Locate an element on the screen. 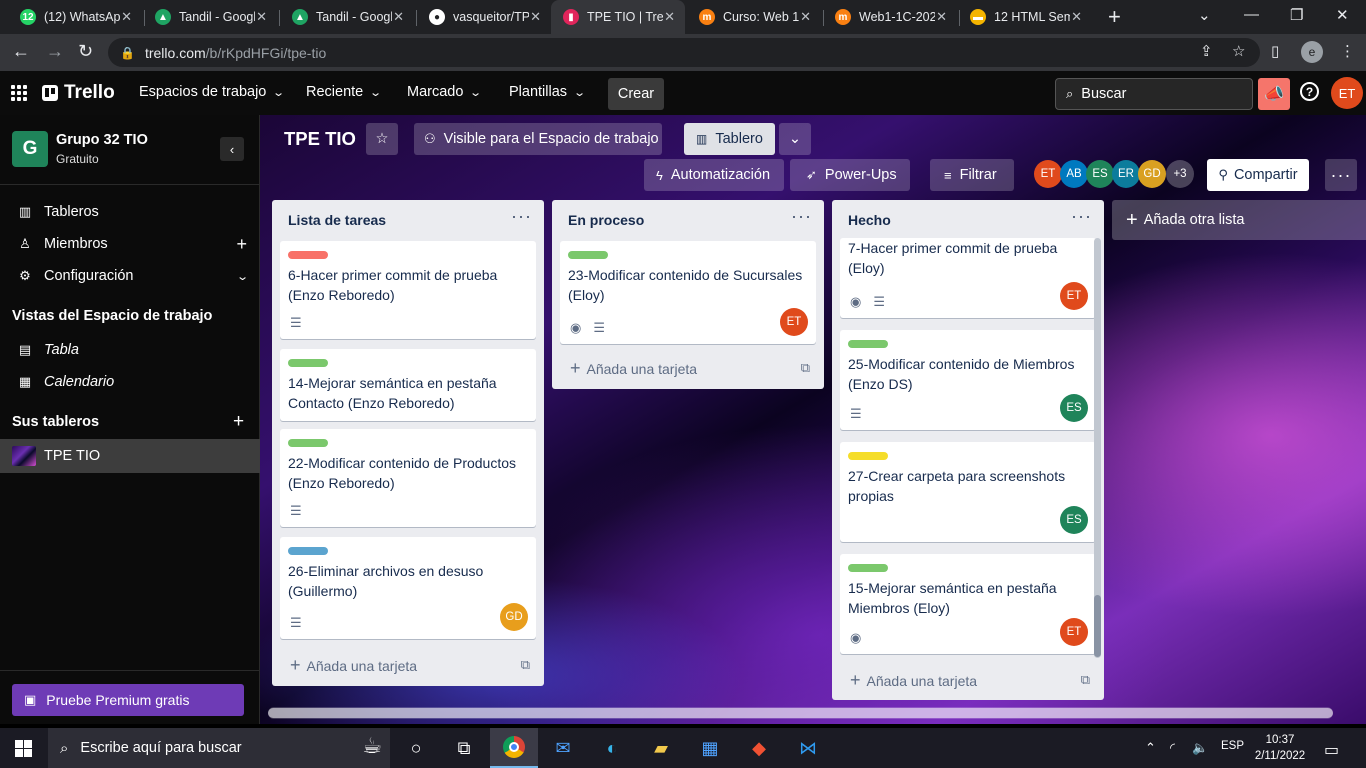 The image size is (1366, 768). list-title: En proceso is located at coordinates (606, 220).